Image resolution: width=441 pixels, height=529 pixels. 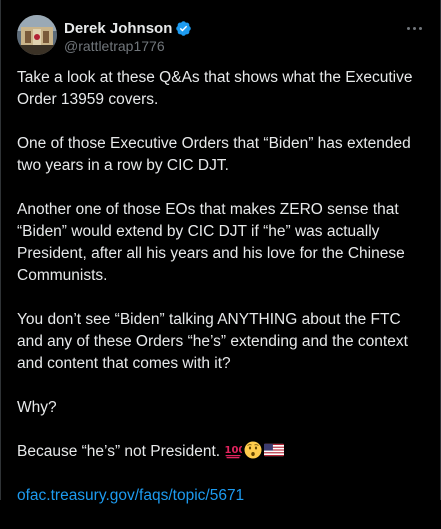 I want to click on hundred-points-emoji: 100, so click(x=235, y=450).